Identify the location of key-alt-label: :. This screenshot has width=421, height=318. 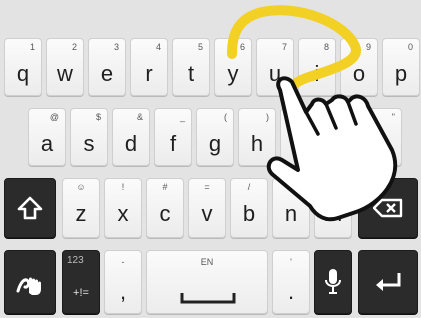
(309, 117).